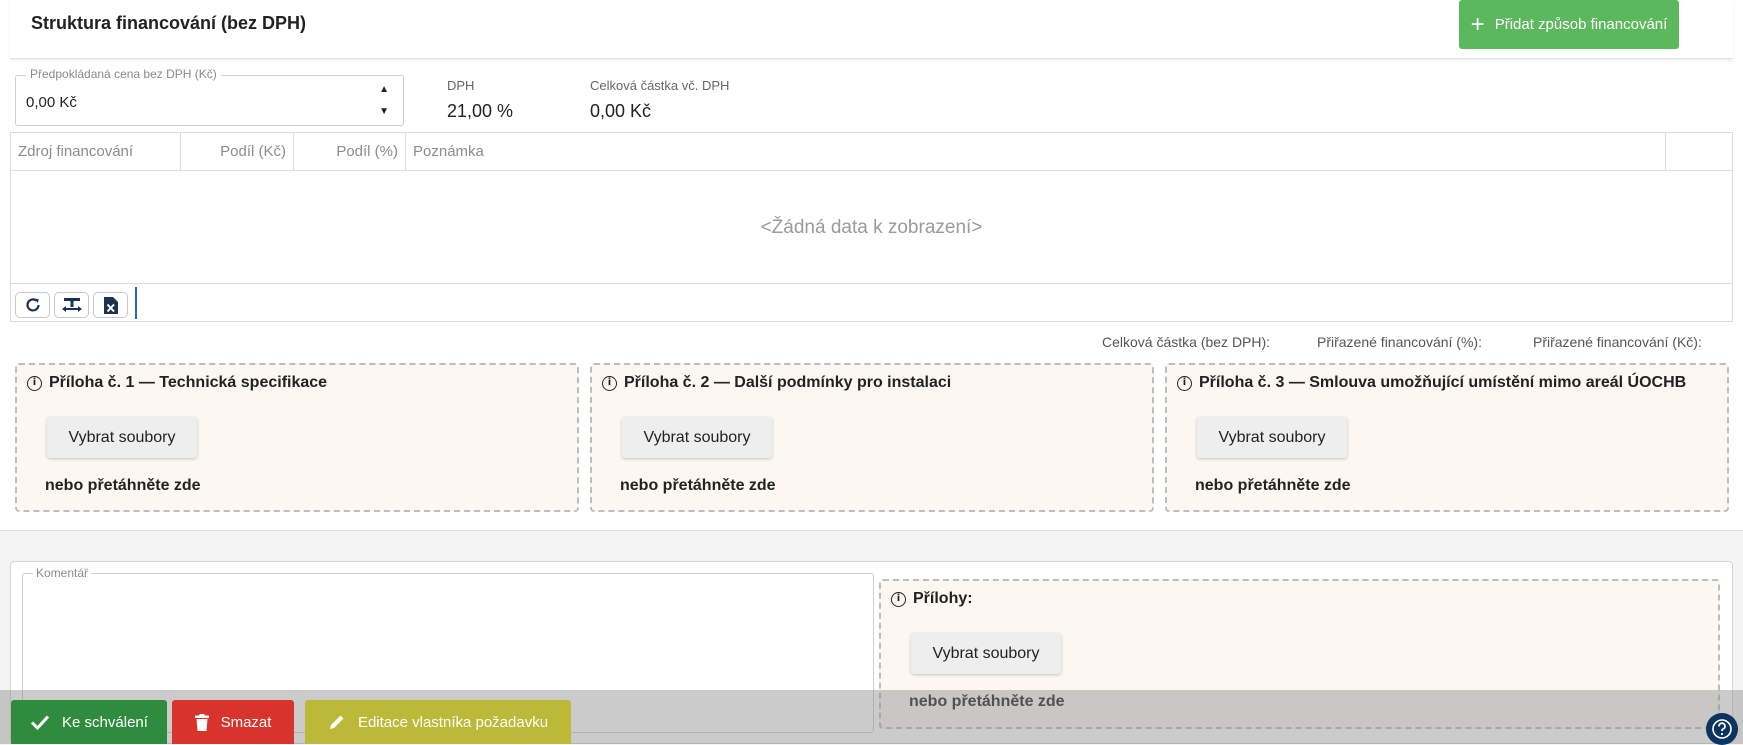  I want to click on column-fit-button, so click(71, 305).